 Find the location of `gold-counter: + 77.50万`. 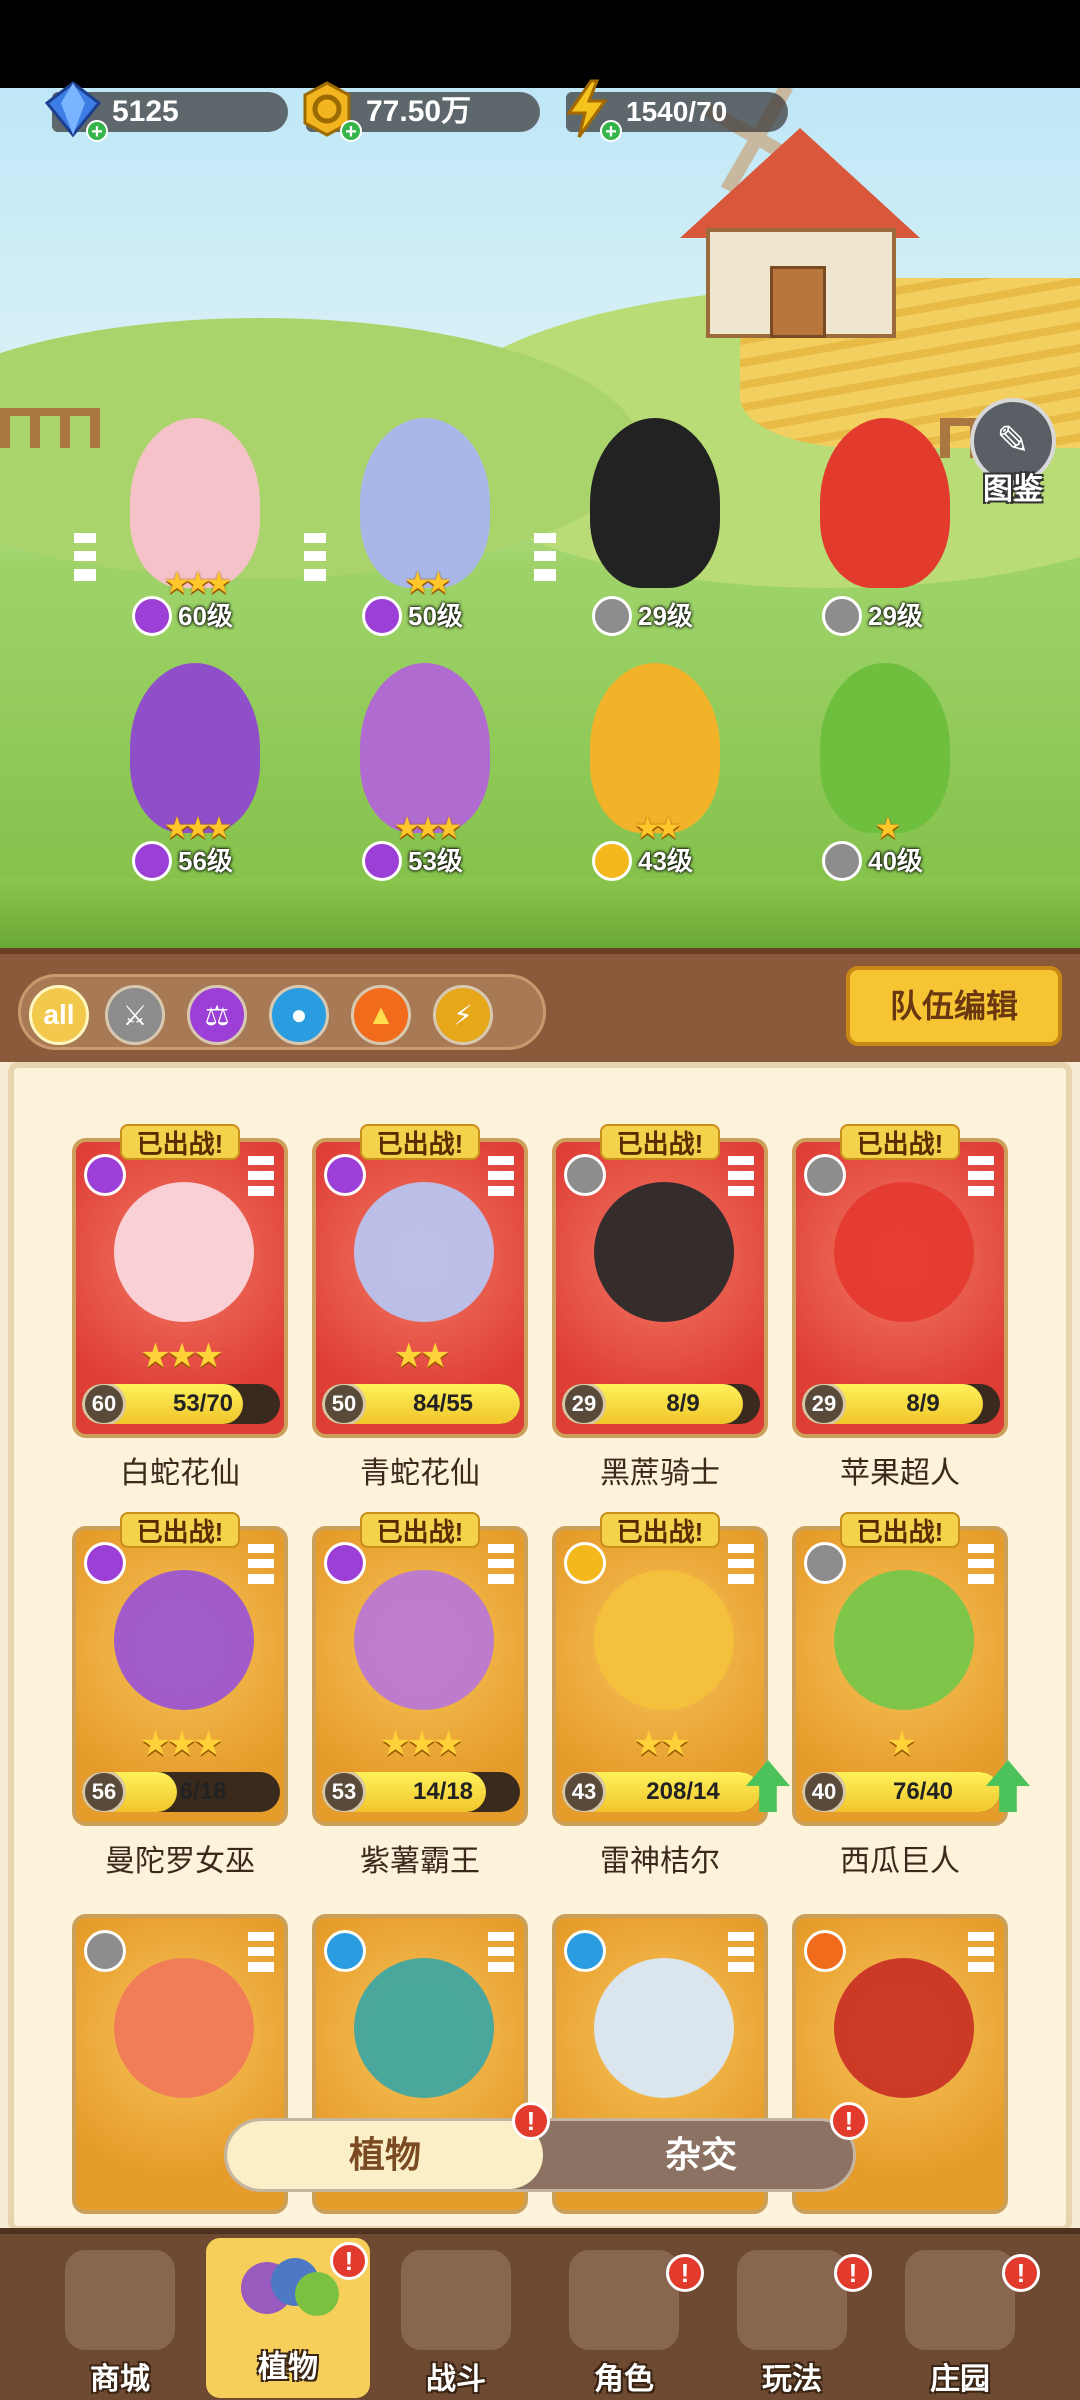

gold-counter: + 77.50万 is located at coordinates (421, 111).